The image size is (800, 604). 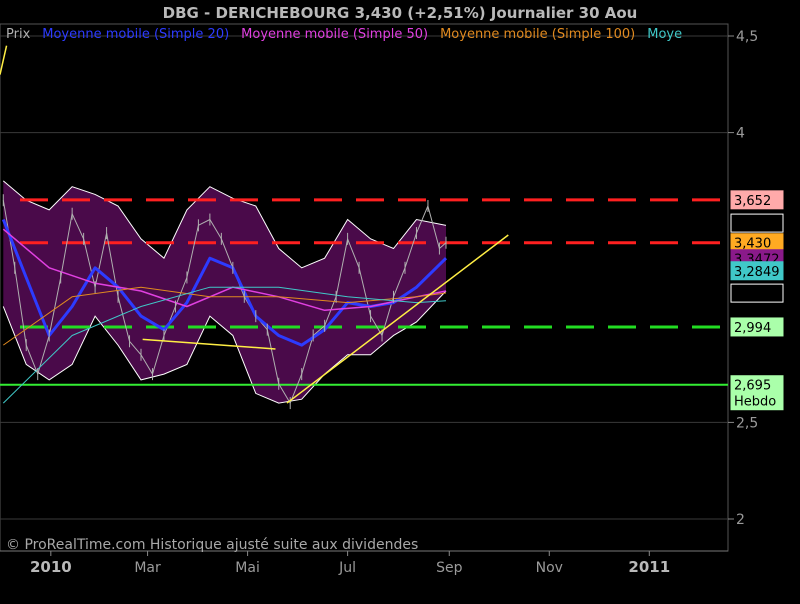 What do you see at coordinates (18, 34) in the screenshot?
I see `legend-item: Prix` at bounding box center [18, 34].